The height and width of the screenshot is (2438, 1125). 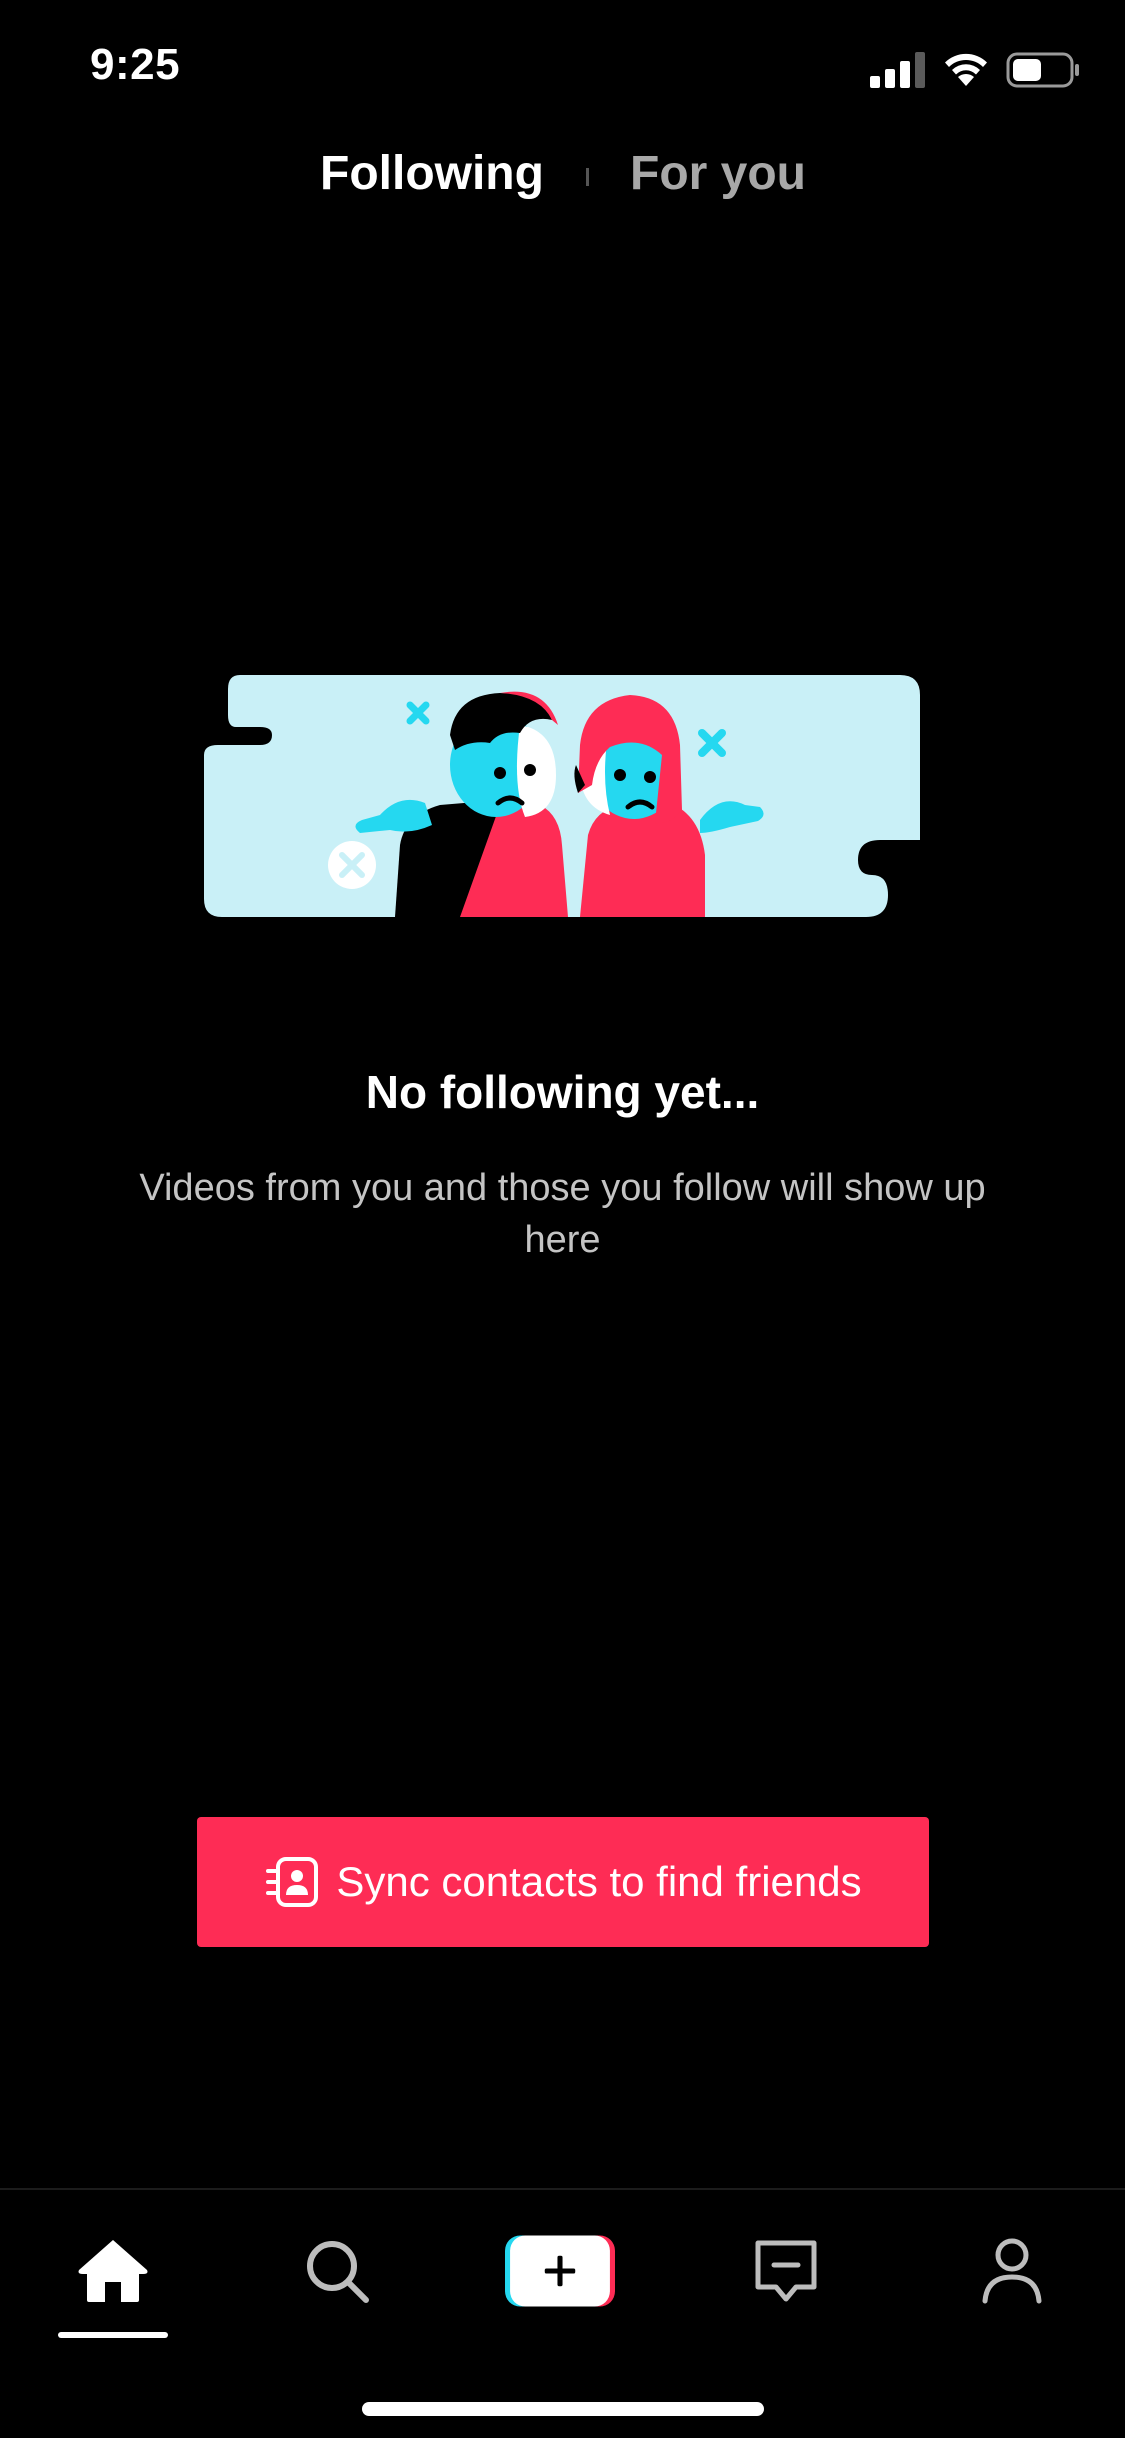 I want to click on signal-icon, so click(x=897, y=70).